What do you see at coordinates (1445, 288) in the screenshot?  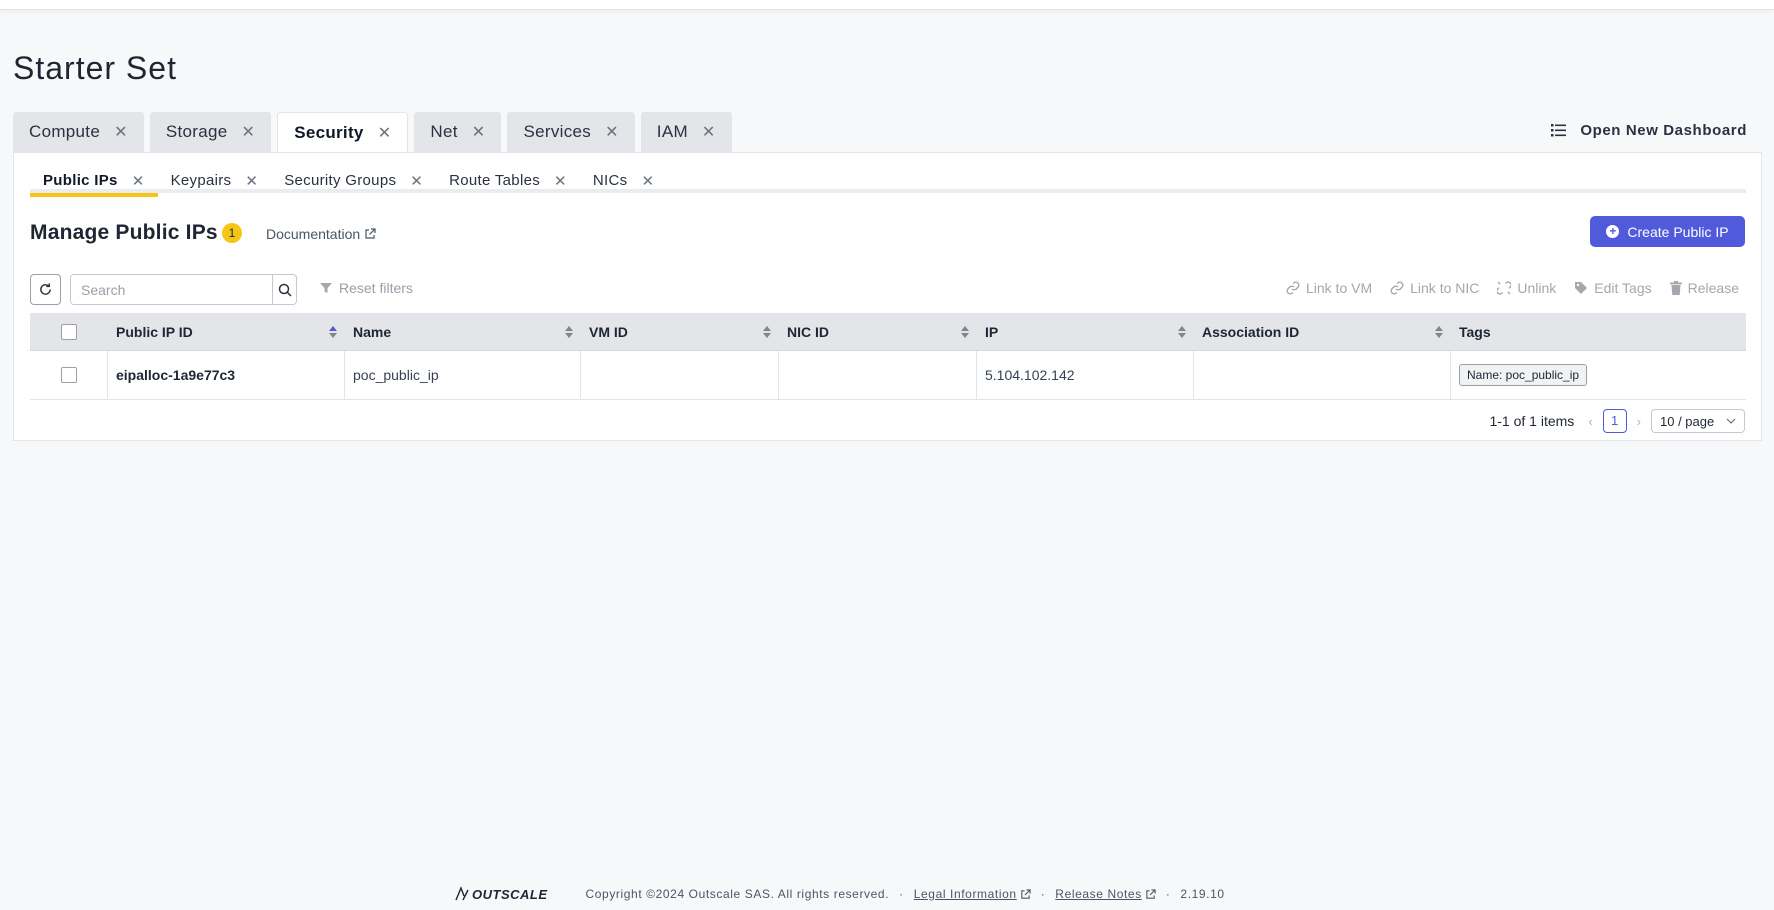 I see `link-to-nic-label: Link to NIC` at bounding box center [1445, 288].